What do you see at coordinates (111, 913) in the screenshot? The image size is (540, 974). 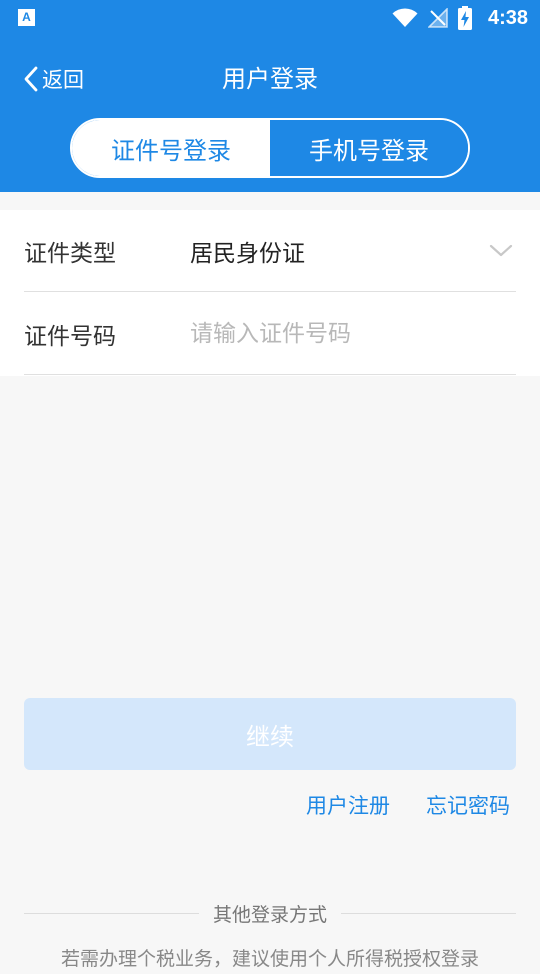 I see `divider-line-left` at bounding box center [111, 913].